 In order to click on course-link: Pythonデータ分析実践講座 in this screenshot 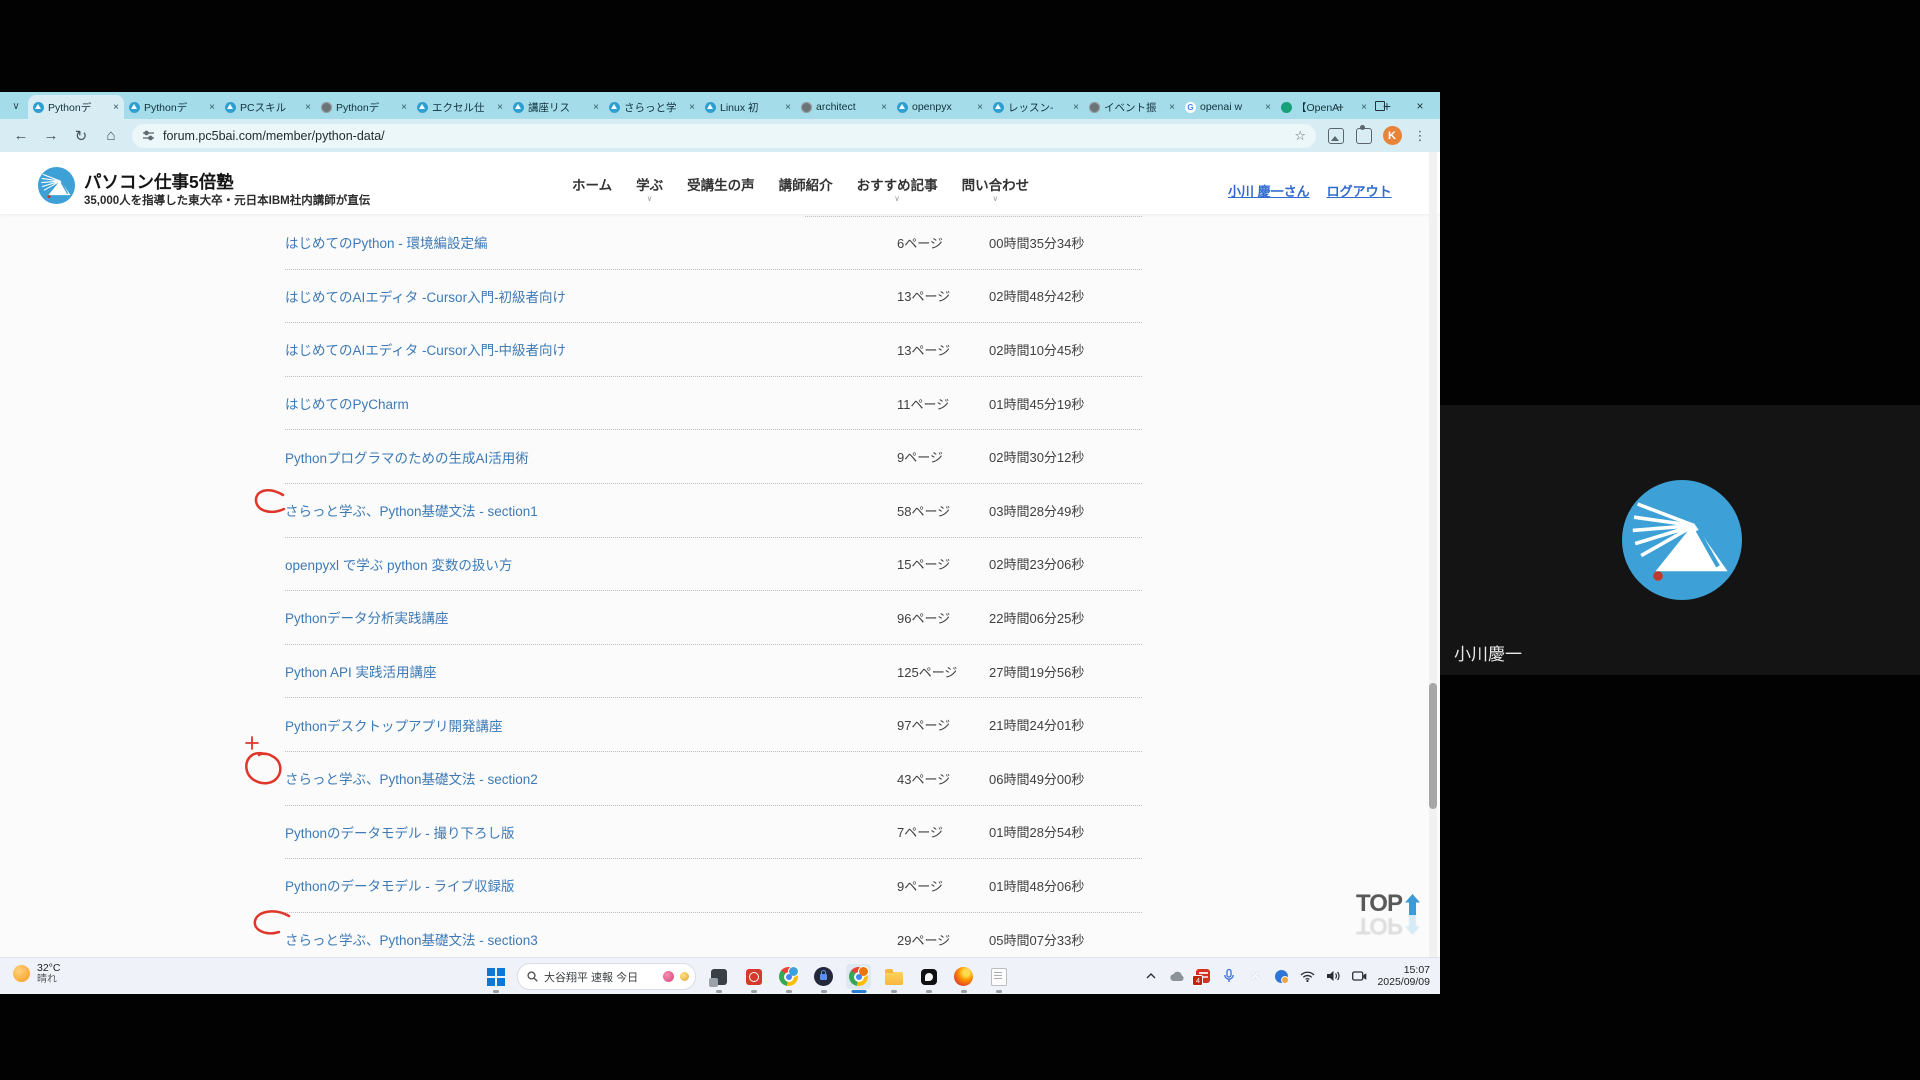, I will do `click(591, 617)`.